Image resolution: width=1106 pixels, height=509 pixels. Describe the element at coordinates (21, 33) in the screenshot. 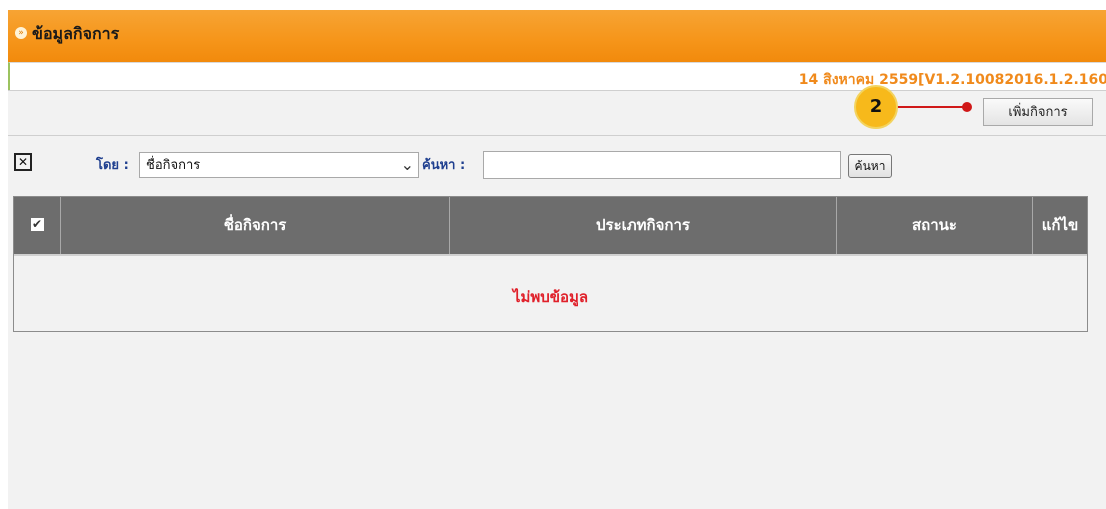

I see `double-chevron-right-icon: »` at that location.